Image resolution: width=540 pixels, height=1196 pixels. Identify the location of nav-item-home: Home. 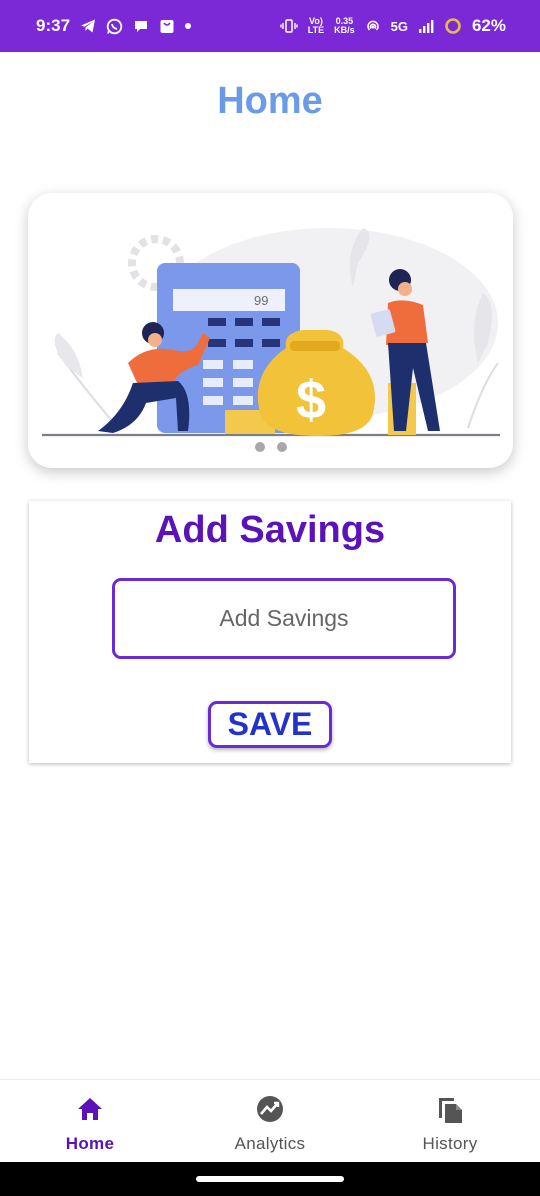
(90, 1121).